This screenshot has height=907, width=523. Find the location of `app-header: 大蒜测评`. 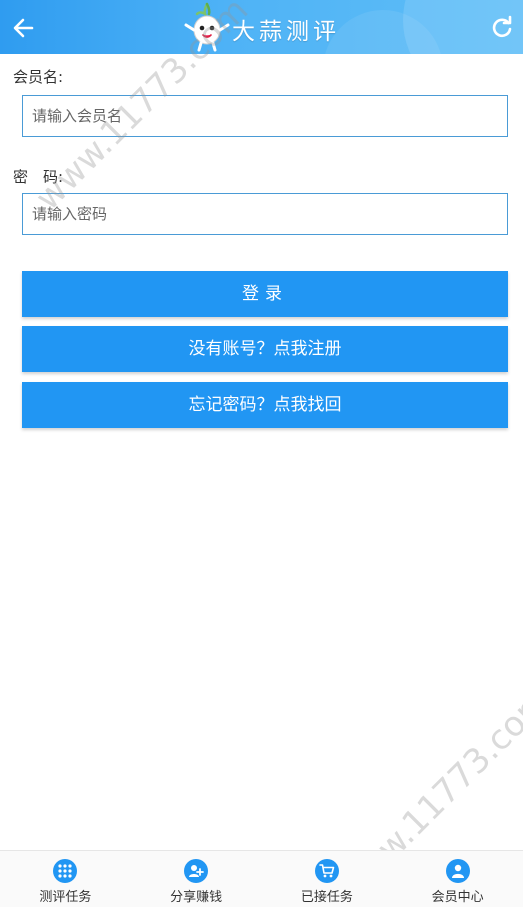

app-header: 大蒜测评 is located at coordinates (261, 27).